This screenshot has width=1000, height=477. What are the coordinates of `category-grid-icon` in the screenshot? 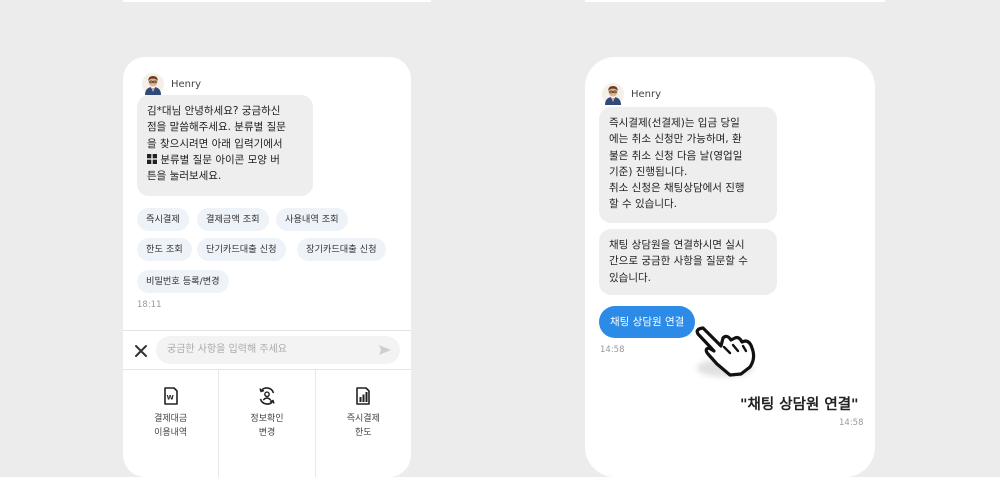 It's located at (152, 158).